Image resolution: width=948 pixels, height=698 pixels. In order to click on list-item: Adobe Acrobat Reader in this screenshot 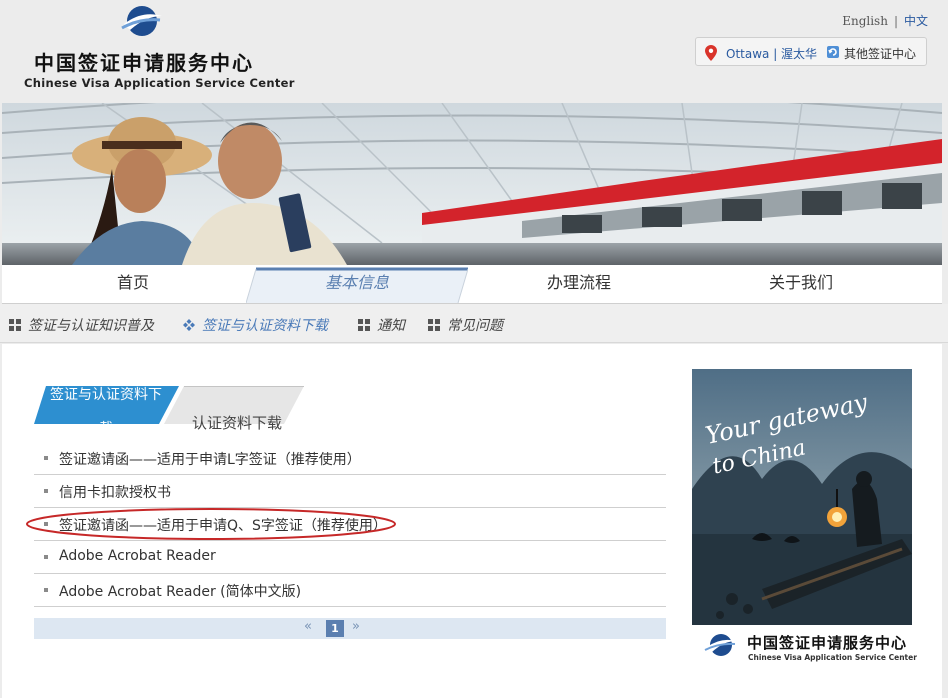, I will do `click(350, 557)`.